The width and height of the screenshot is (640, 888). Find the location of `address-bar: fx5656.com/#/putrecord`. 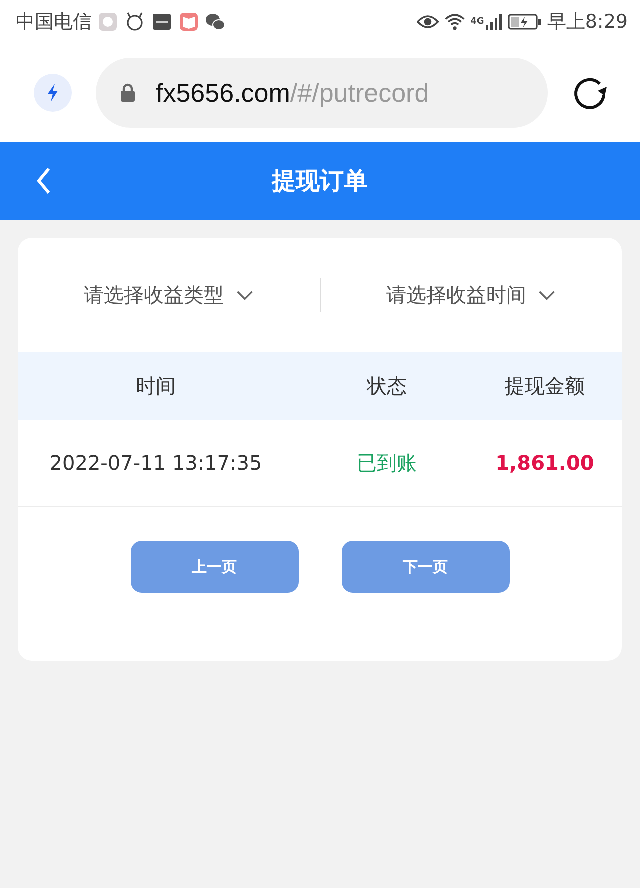

address-bar: fx5656.com/#/putrecord is located at coordinates (322, 93).